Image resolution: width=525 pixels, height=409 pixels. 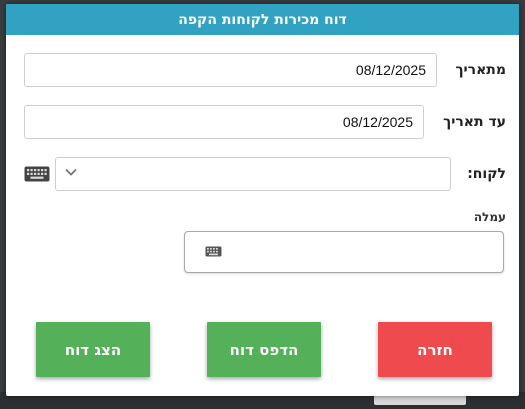 I want to click on customer-select, so click(x=253, y=174).